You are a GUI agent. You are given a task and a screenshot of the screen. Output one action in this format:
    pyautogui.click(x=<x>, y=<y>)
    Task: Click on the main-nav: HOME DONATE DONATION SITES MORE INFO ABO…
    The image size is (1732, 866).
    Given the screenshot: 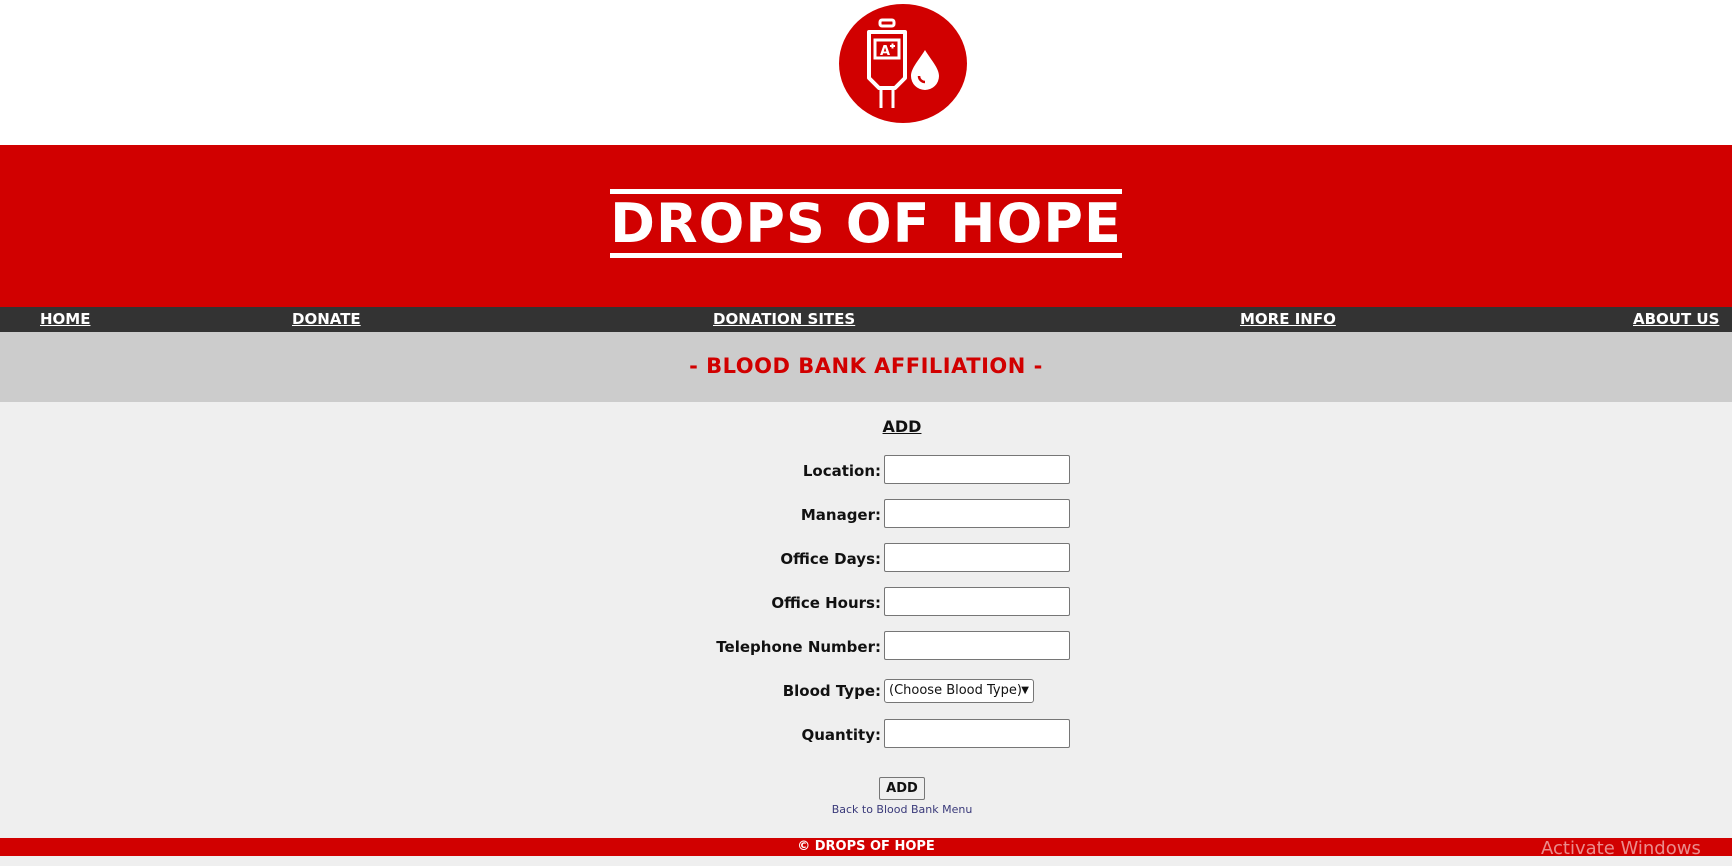 What is the action you would take?
    pyautogui.click(x=866, y=319)
    